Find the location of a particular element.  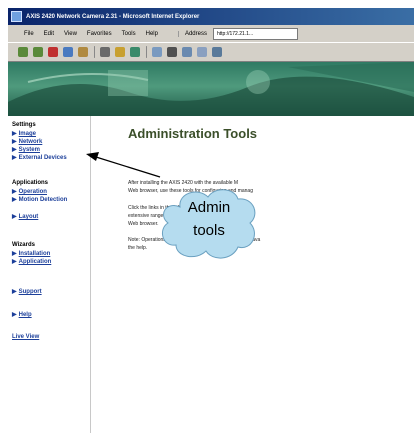

ie-icon is located at coordinates (16, 16).